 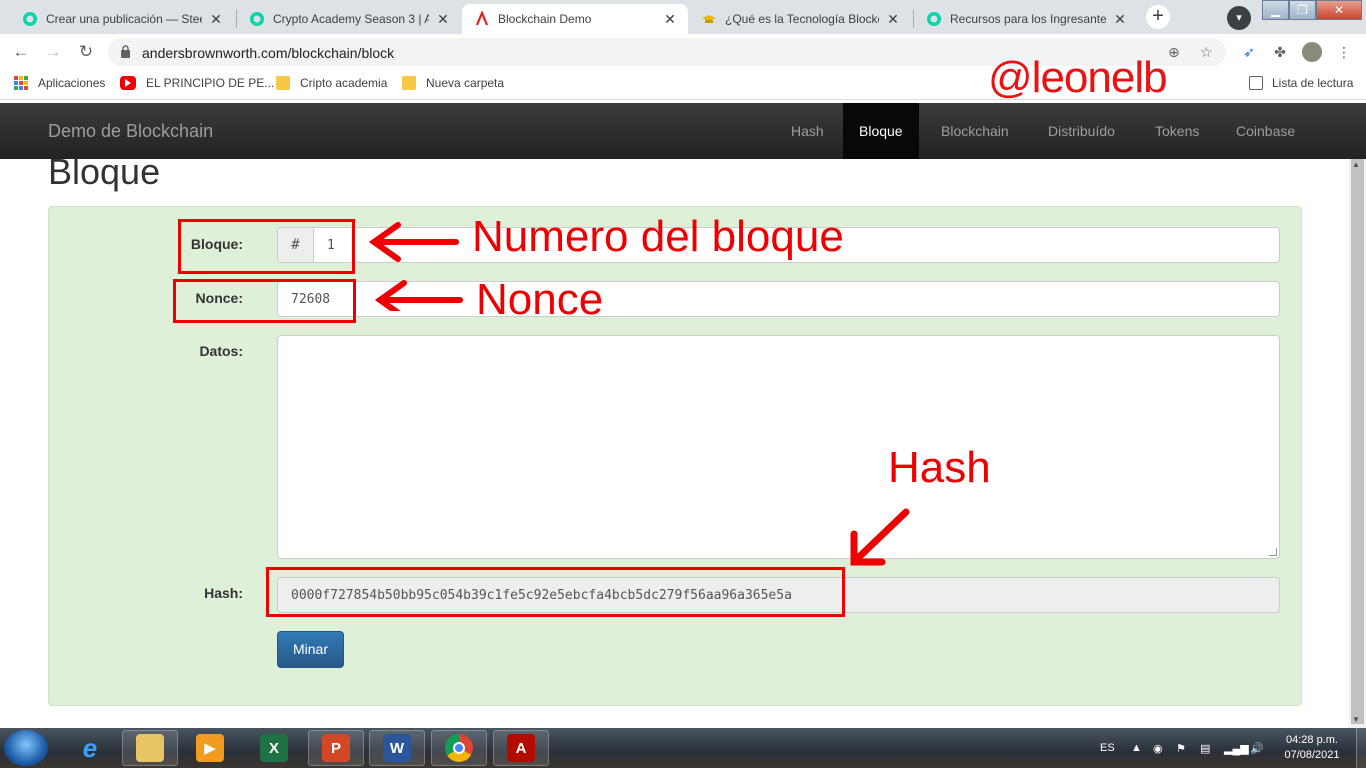 I want to click on taskbar-explorer, so click(x=150, y=748).